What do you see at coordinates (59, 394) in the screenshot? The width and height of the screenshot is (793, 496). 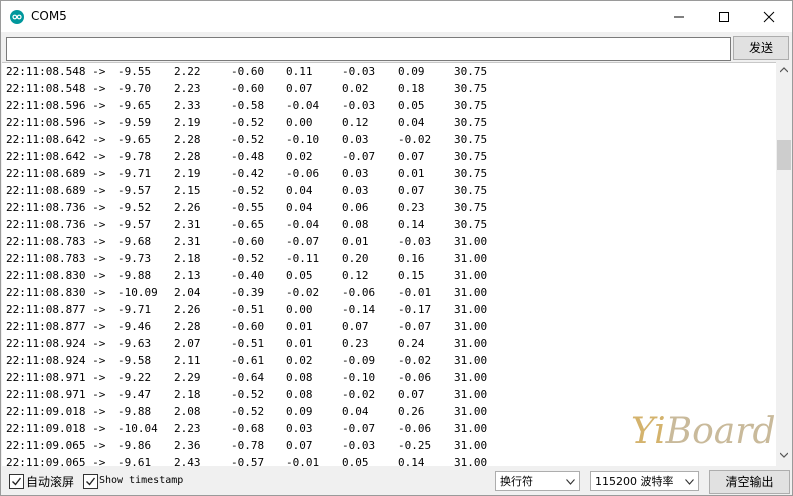 I see `timestamp-cell: 22:11:08.971 ->` at bounding box center [59, 394].